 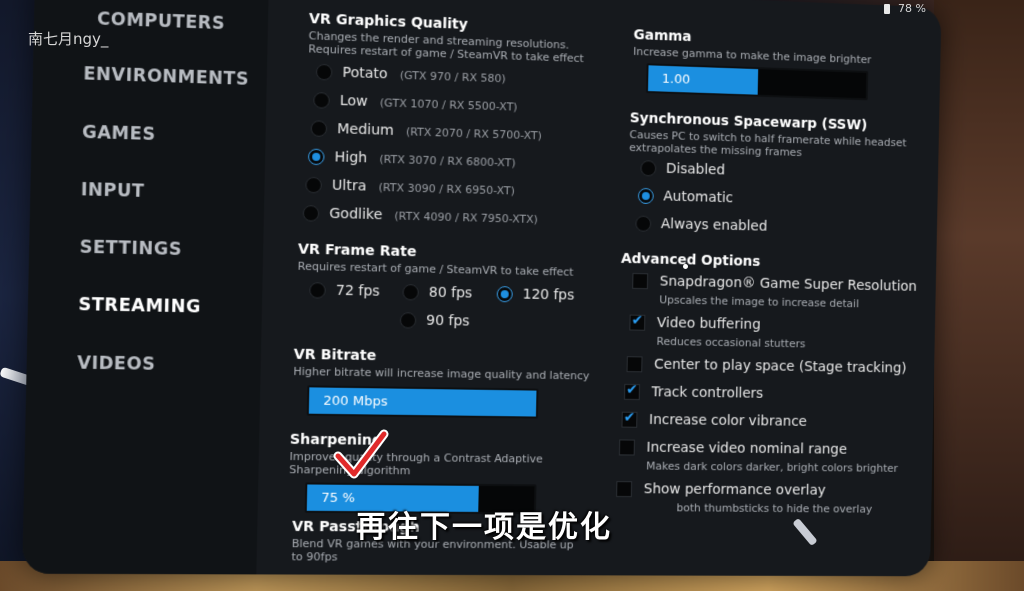 What do you see at coordinates (676, 79) in the screenshot?
I see `gamma-value: 1.00` at bounding box center [676, 79].